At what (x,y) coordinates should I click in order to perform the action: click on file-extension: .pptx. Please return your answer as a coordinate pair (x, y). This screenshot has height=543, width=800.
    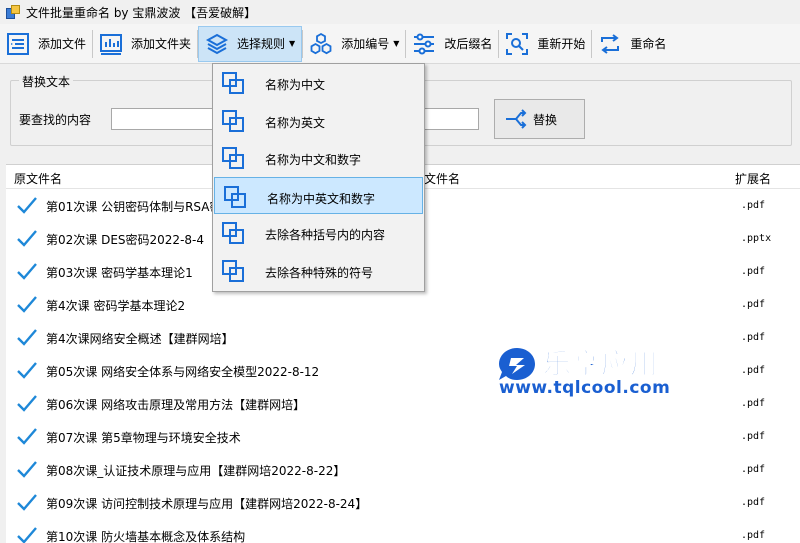
    Looking at the image, I should click on (756, 238).